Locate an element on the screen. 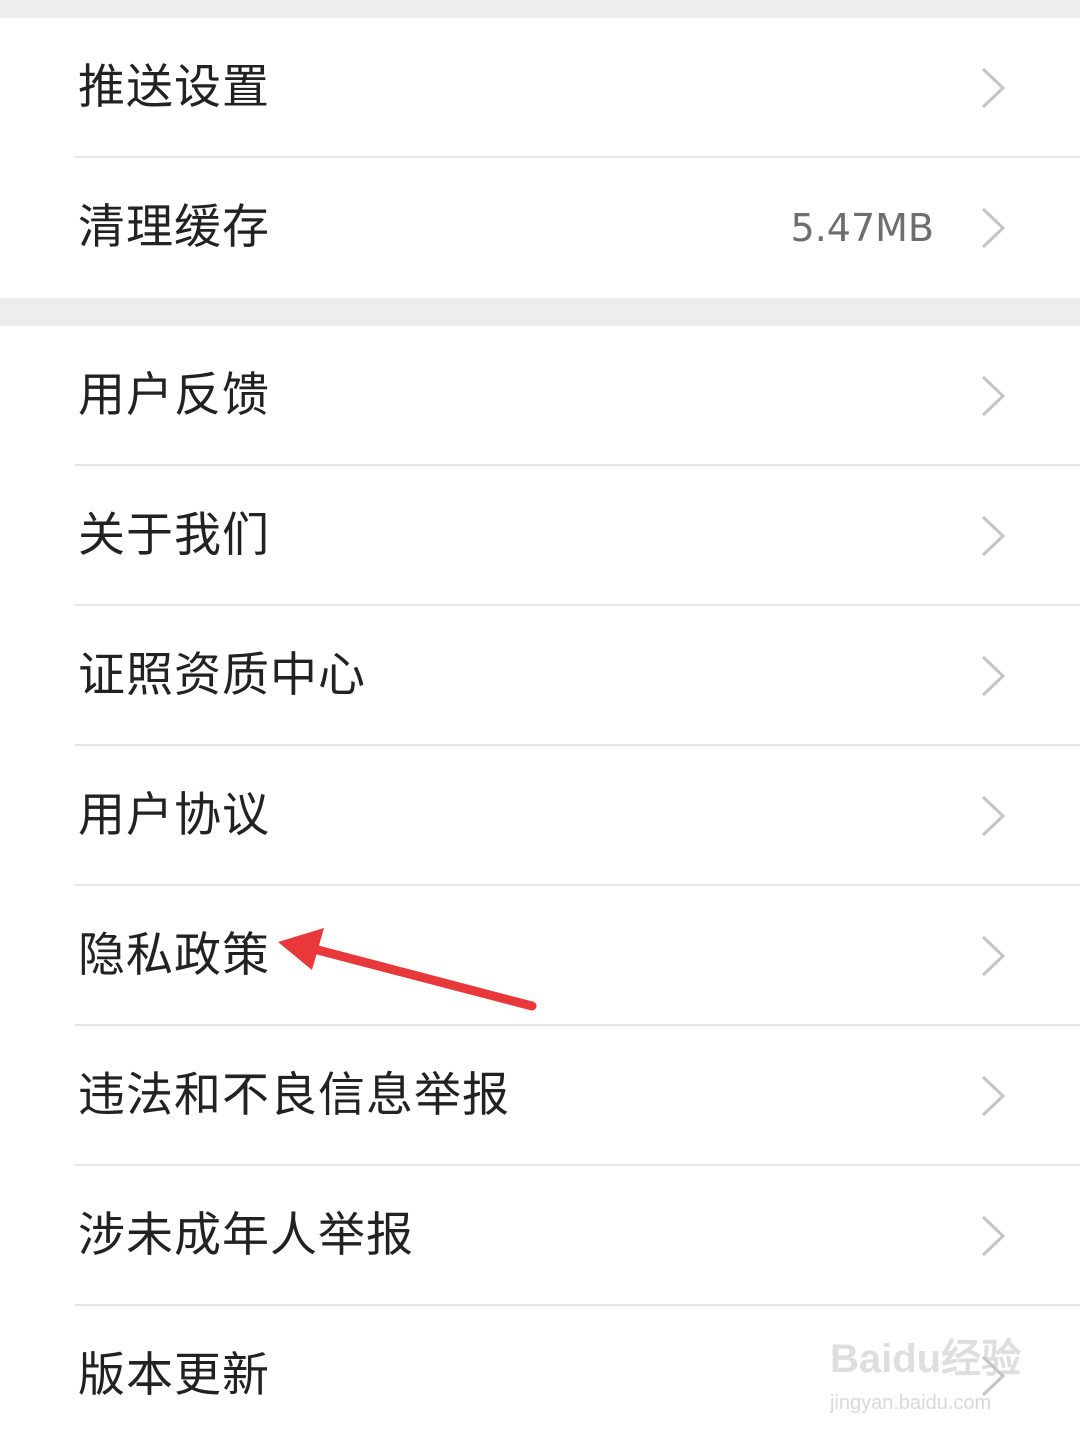 The width and height of the screenshot is (1080, 1446). user-feedback-item: 用户反馈 is located at coordinates (540, 396).